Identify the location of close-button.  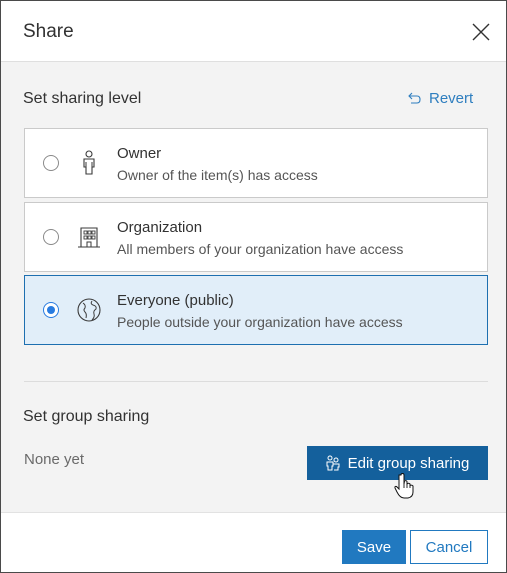
(481, 32).